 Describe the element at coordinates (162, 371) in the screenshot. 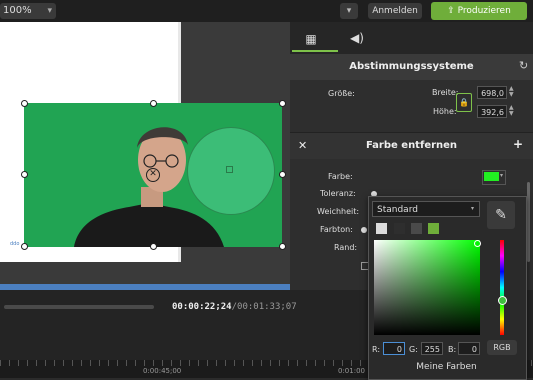

I see `ruler-label: 0:00:45;00` at that location.